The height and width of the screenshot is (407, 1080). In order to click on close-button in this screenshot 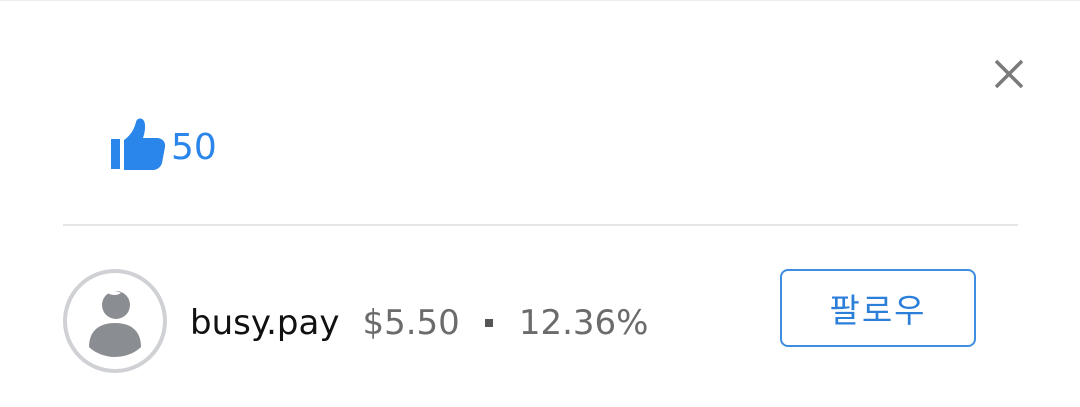, I will do `click(1009, 74)`.